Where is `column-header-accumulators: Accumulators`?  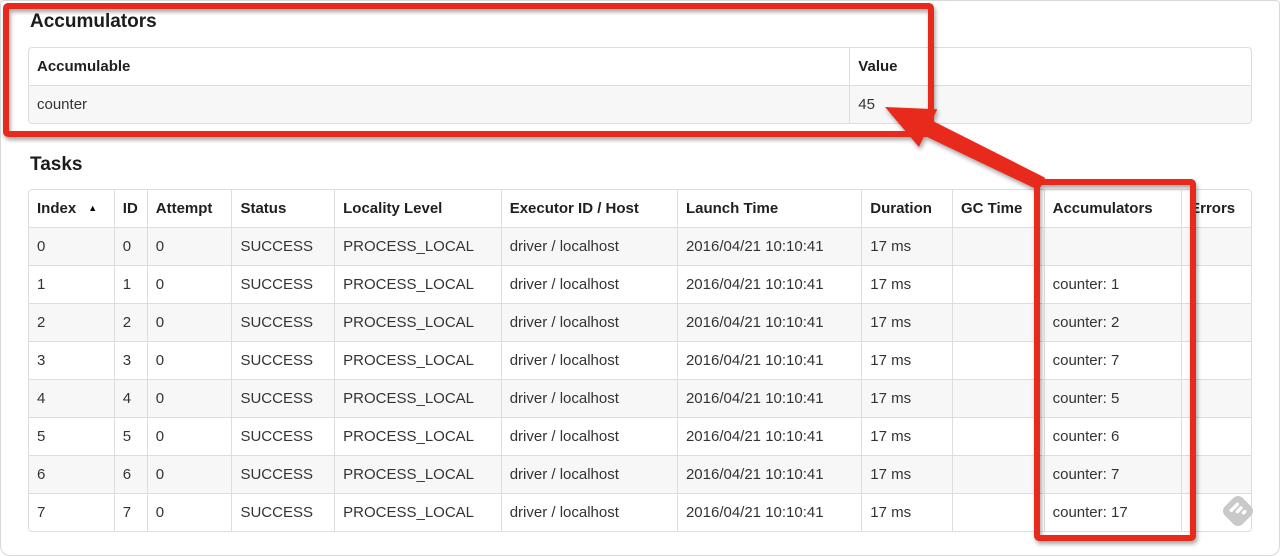 column-header-accumulators: Accumulators is located at coordinates (1112, 208).